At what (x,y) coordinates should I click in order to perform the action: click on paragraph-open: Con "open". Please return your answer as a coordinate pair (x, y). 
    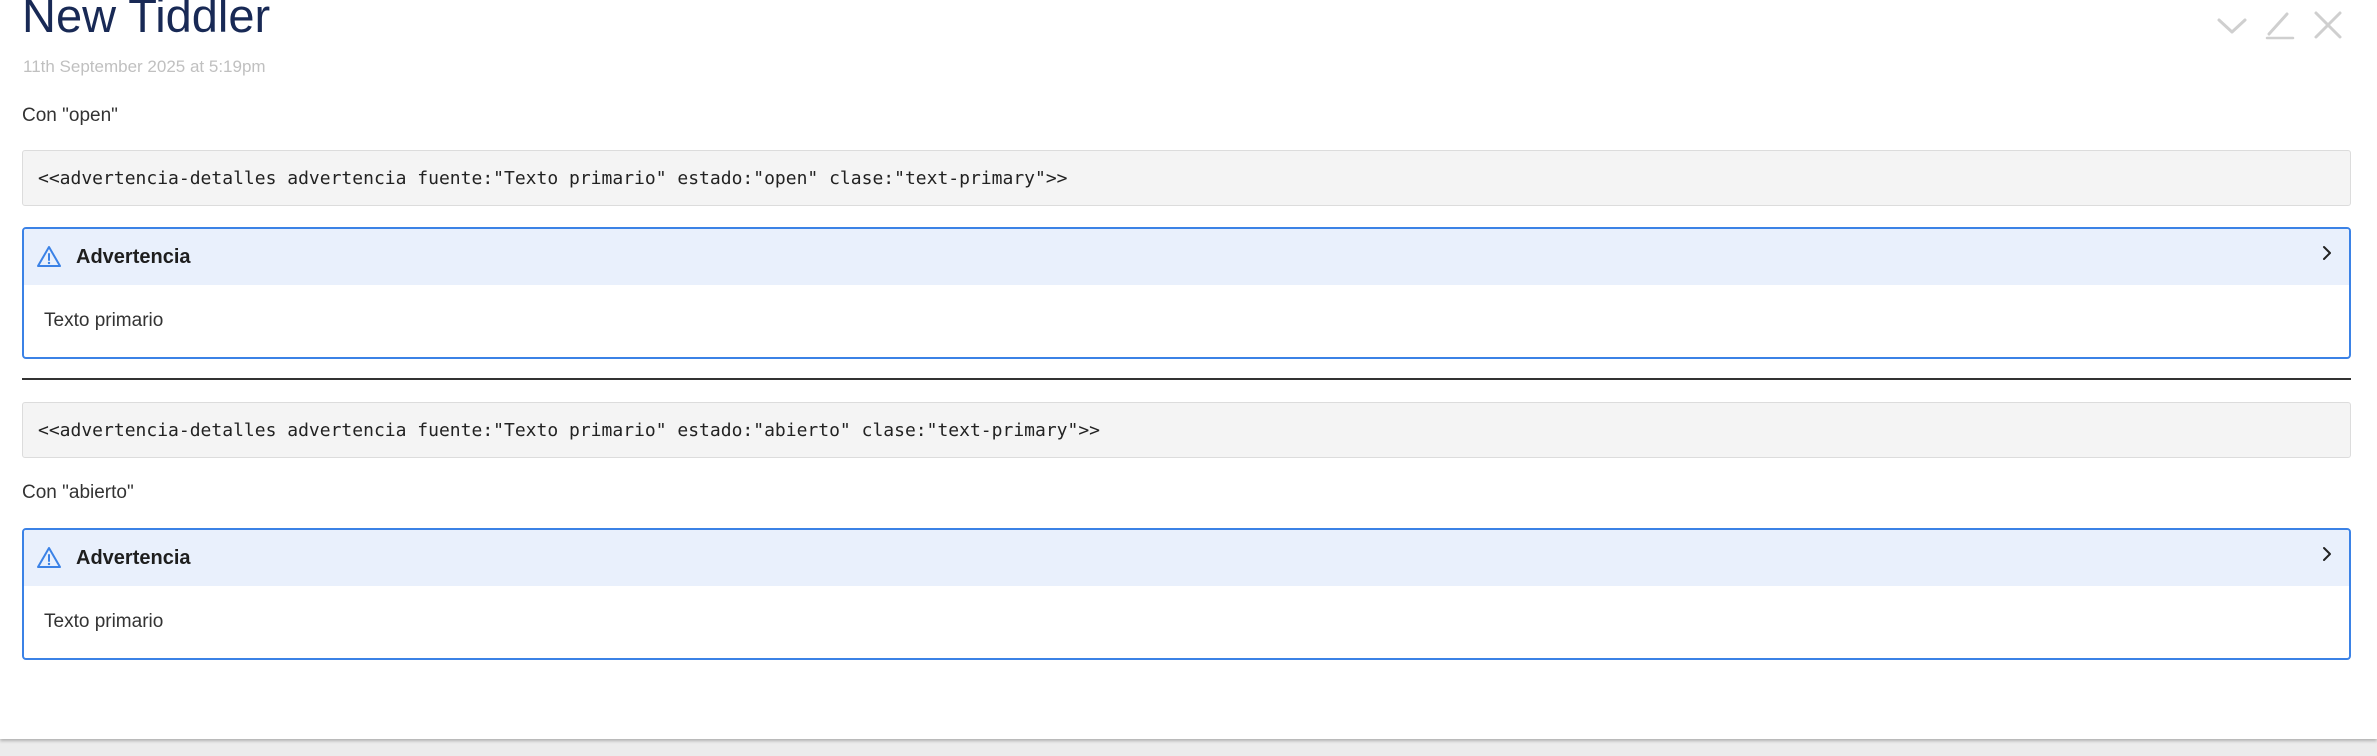
    Looking at the image, I should click on (70, 115).